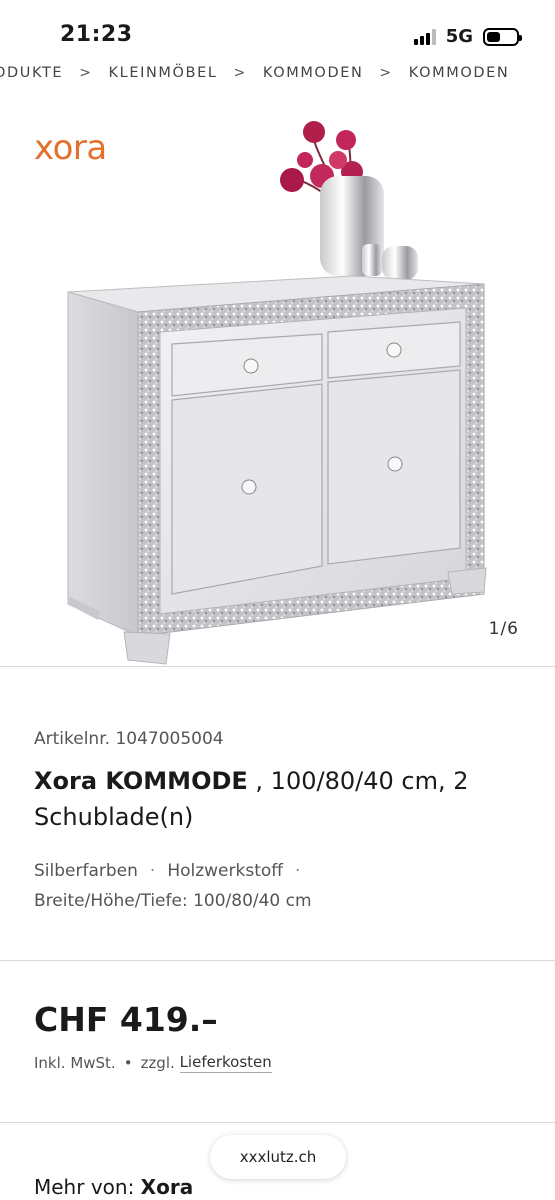 This screenshot has width=555, height=1200. What do you see at coordinates (313, 73) in the screenshot?
I see `breadcrumb-item-kommoden: KOMMODEN` at bounding box center [313, 73].